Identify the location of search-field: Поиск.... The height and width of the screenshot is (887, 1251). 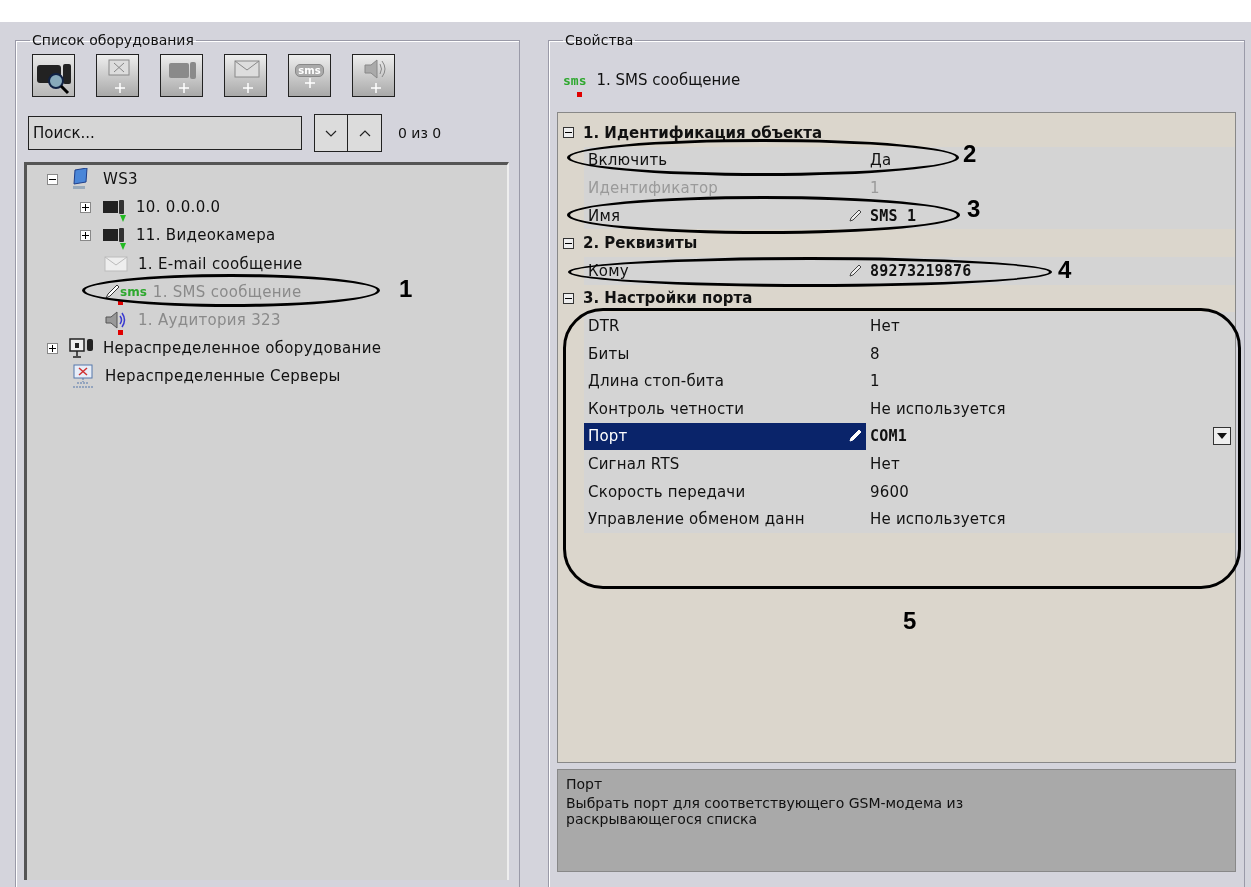
(165, 133).